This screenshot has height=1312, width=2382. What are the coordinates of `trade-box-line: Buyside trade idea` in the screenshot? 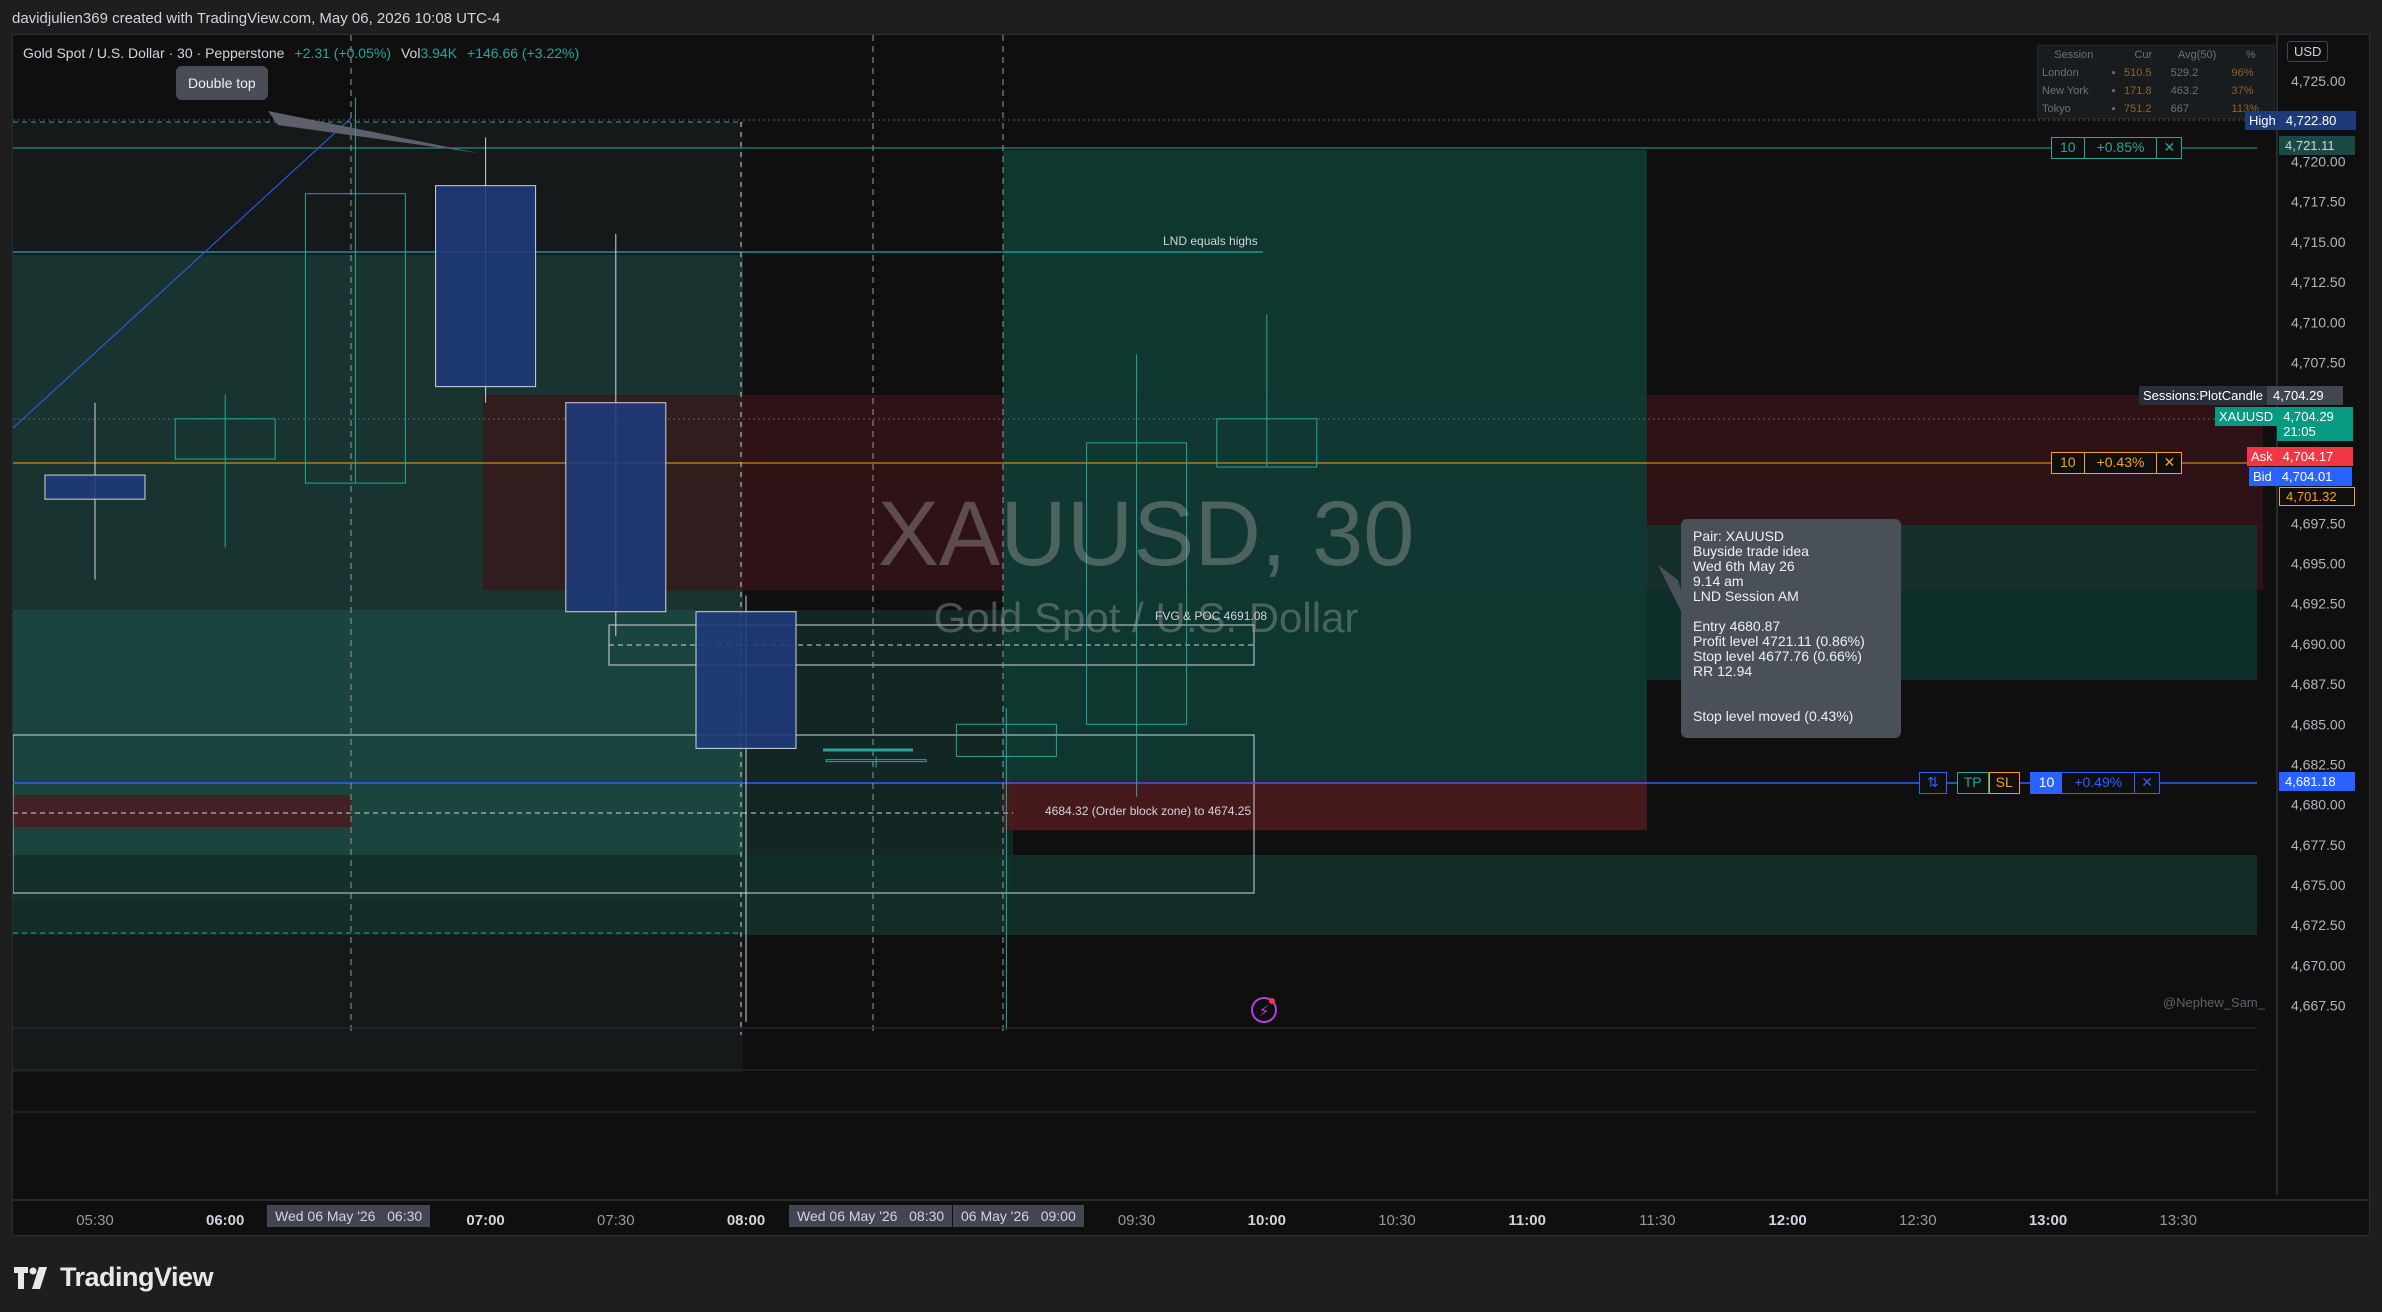 It's located at (1751, 551).